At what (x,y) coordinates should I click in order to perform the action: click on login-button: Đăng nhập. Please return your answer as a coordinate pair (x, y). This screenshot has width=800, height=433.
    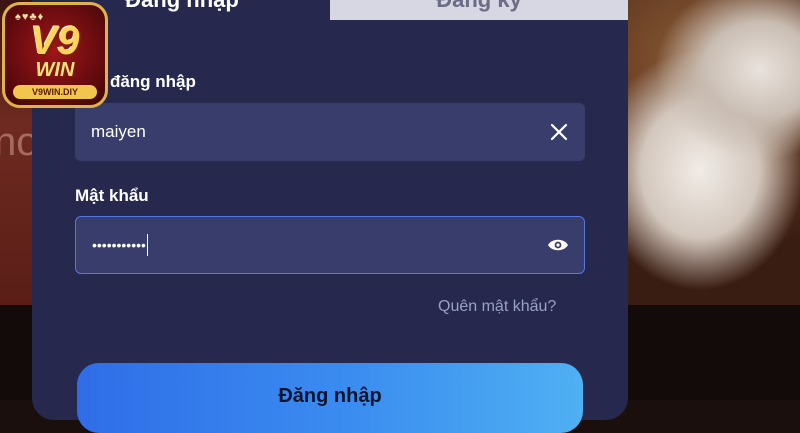
    Looking at the image, I should click on (330, 398).